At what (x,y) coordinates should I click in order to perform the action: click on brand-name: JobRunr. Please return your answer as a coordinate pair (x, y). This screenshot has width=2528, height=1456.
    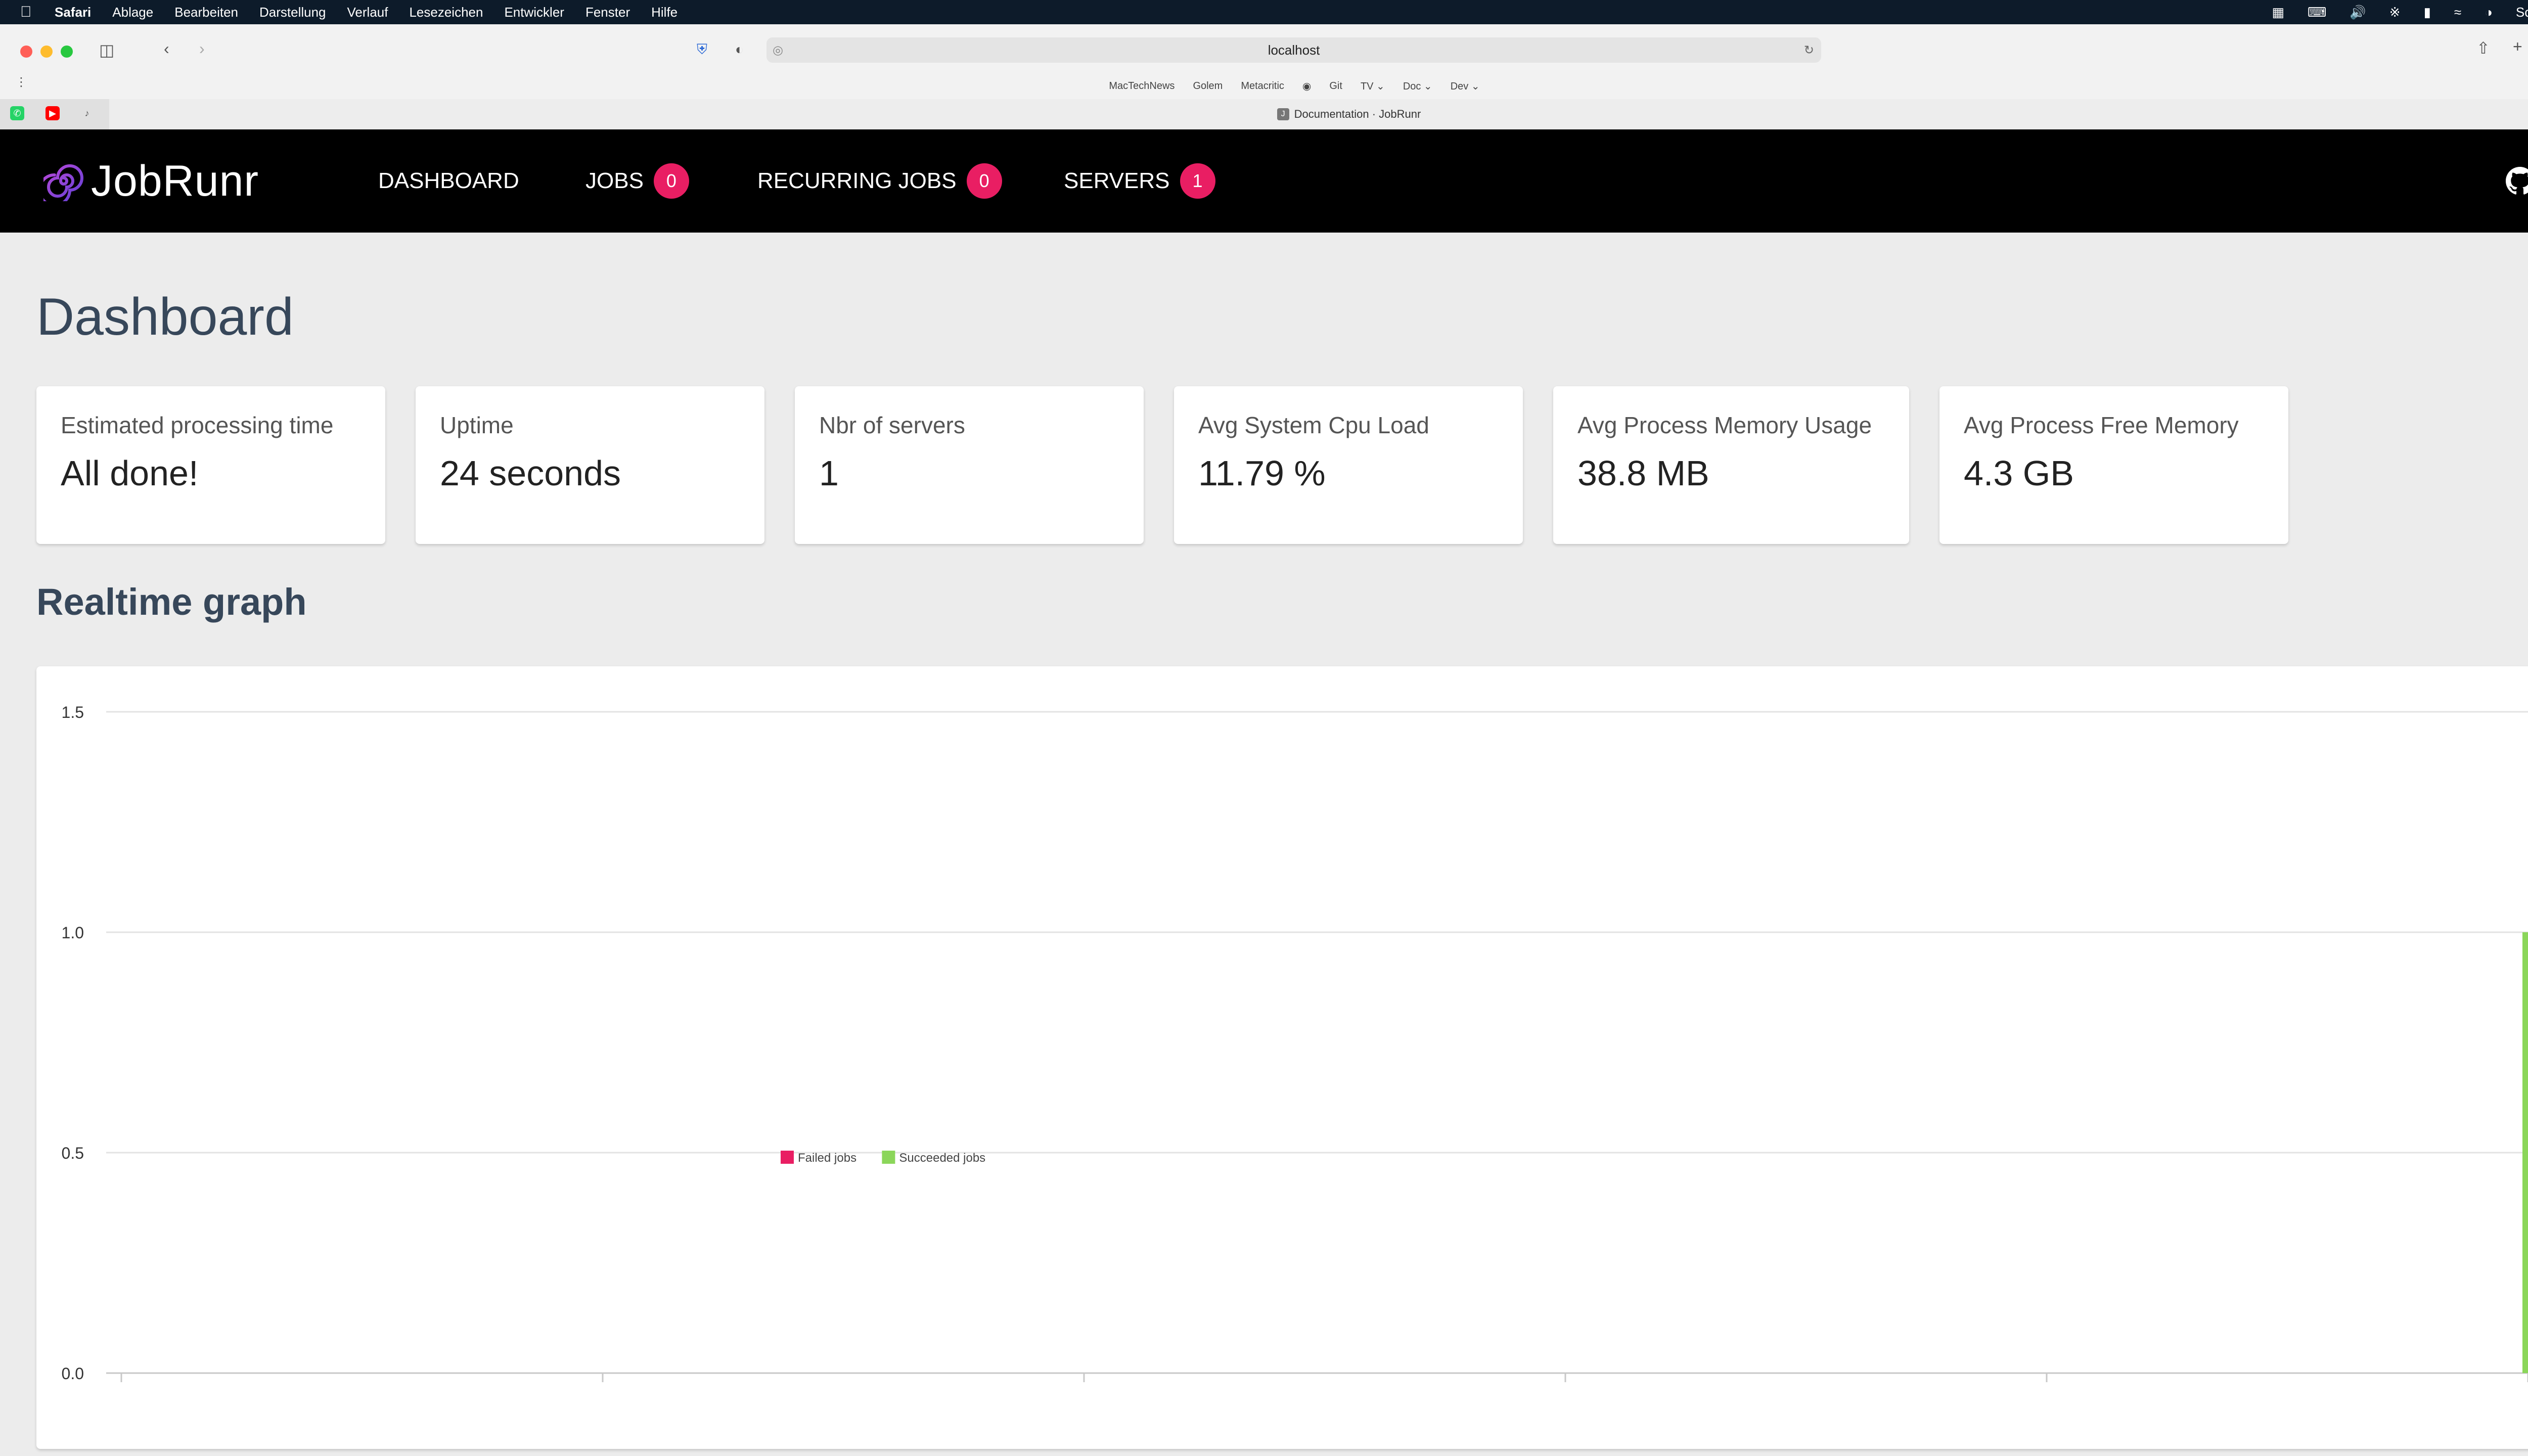
    Looking at the image, I should click on (175, 180).